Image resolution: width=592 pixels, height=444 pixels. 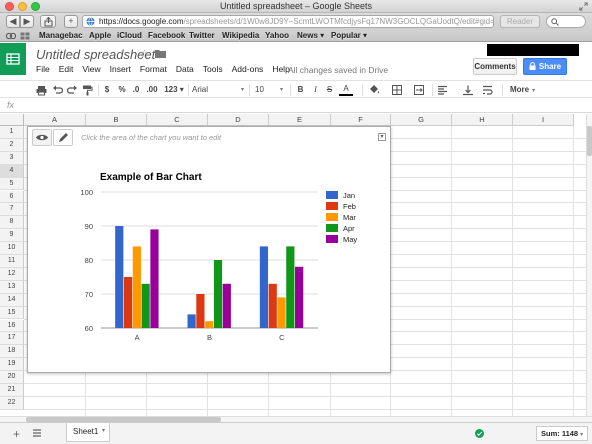 What do you see at coordinates (12, 120) in the screenshot?
I see `select-all-corner` at bounding box center [12, 120].